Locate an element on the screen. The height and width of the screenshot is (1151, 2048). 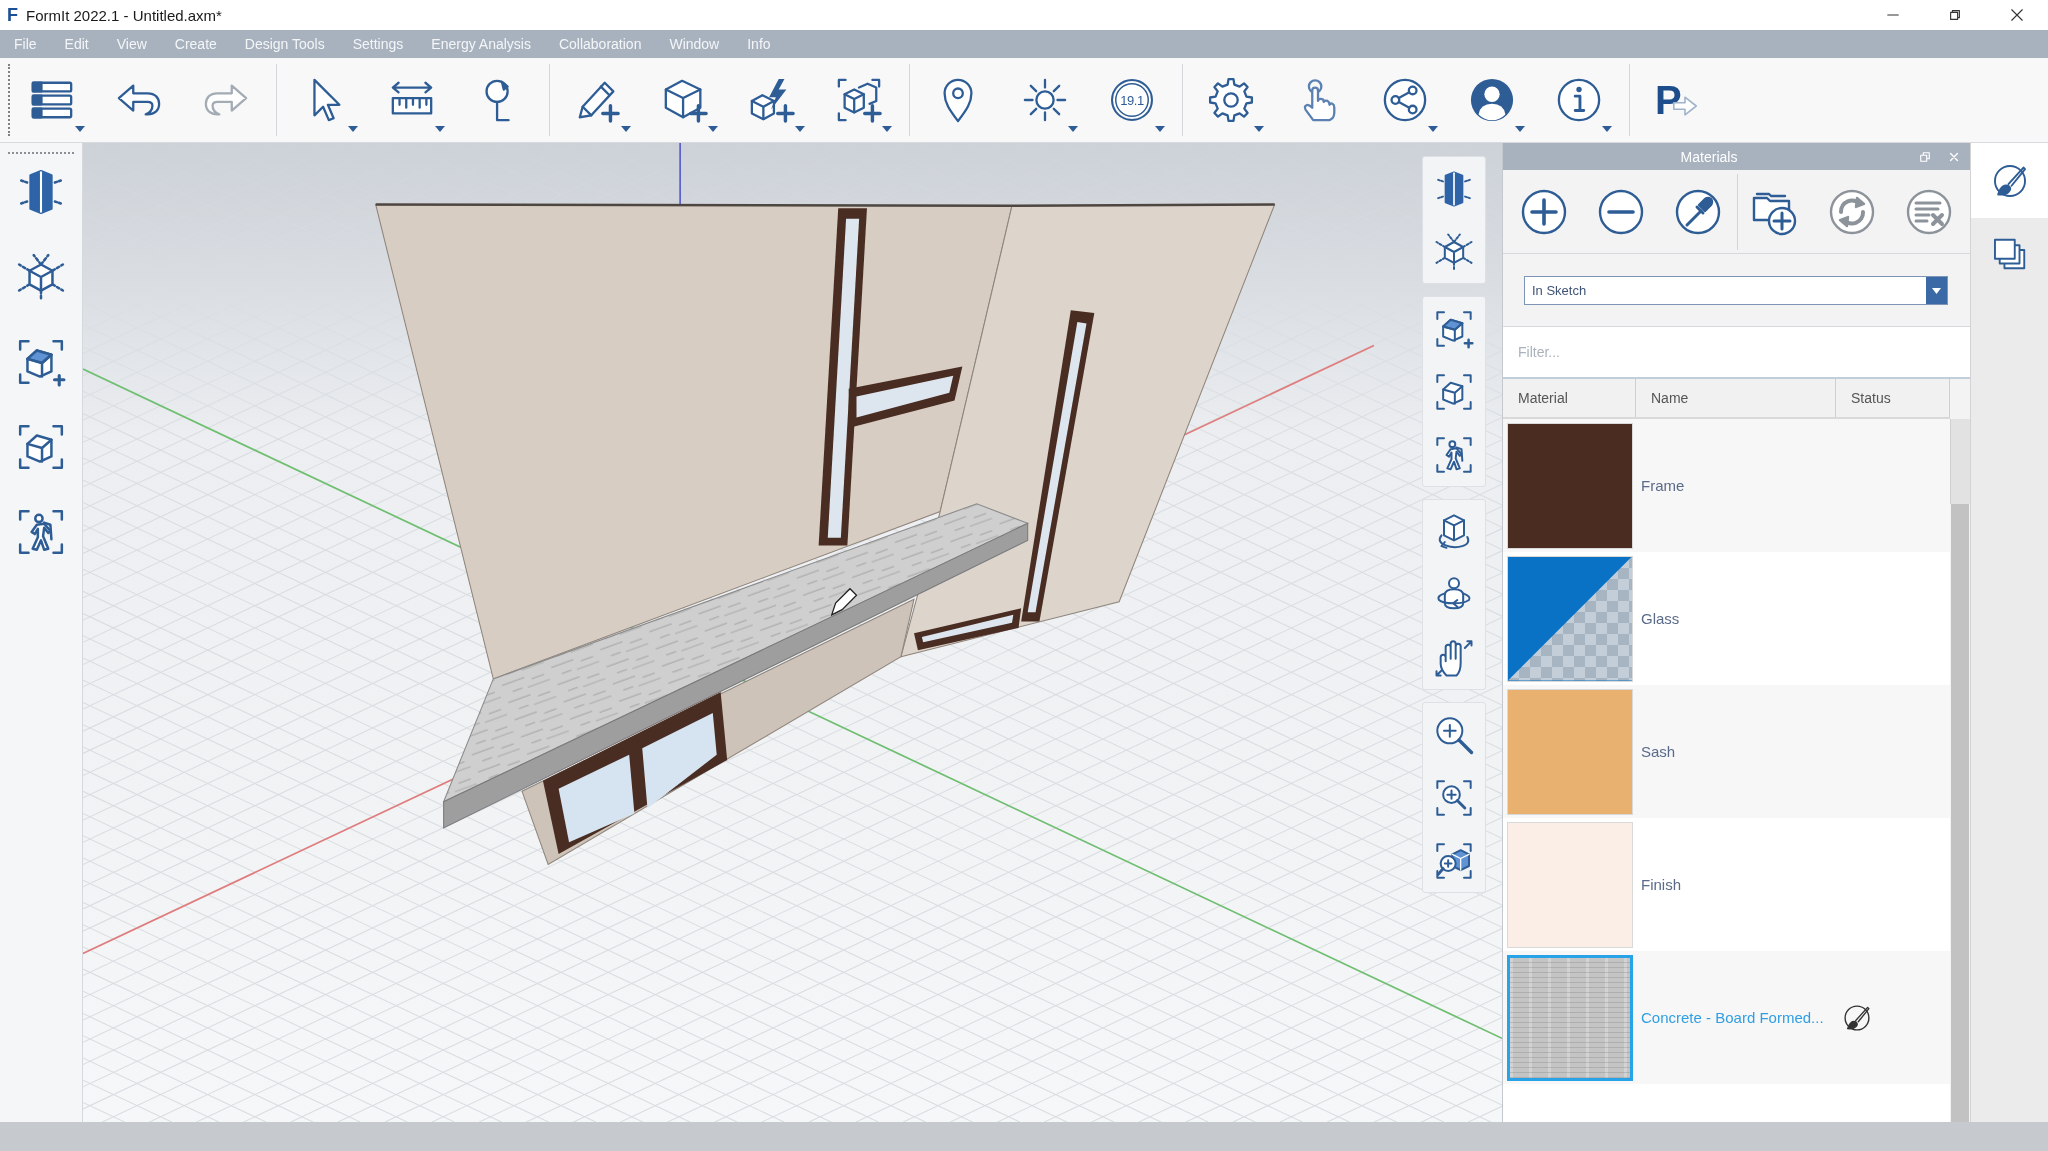
window-title: FormIt 2022.1 - Untitled.axm* is located at coordinates (124, 15).